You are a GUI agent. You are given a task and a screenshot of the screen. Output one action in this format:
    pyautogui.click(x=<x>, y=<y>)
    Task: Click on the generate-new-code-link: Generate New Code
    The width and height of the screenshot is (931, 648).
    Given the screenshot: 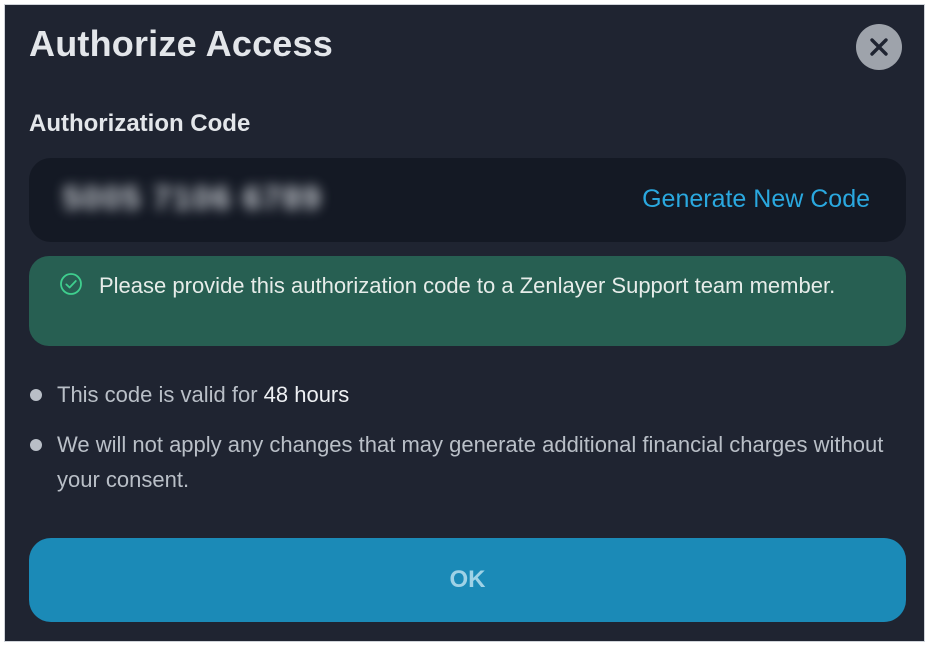 What is the action you would take?
    pyautogui.click(x=756, y=199)
    